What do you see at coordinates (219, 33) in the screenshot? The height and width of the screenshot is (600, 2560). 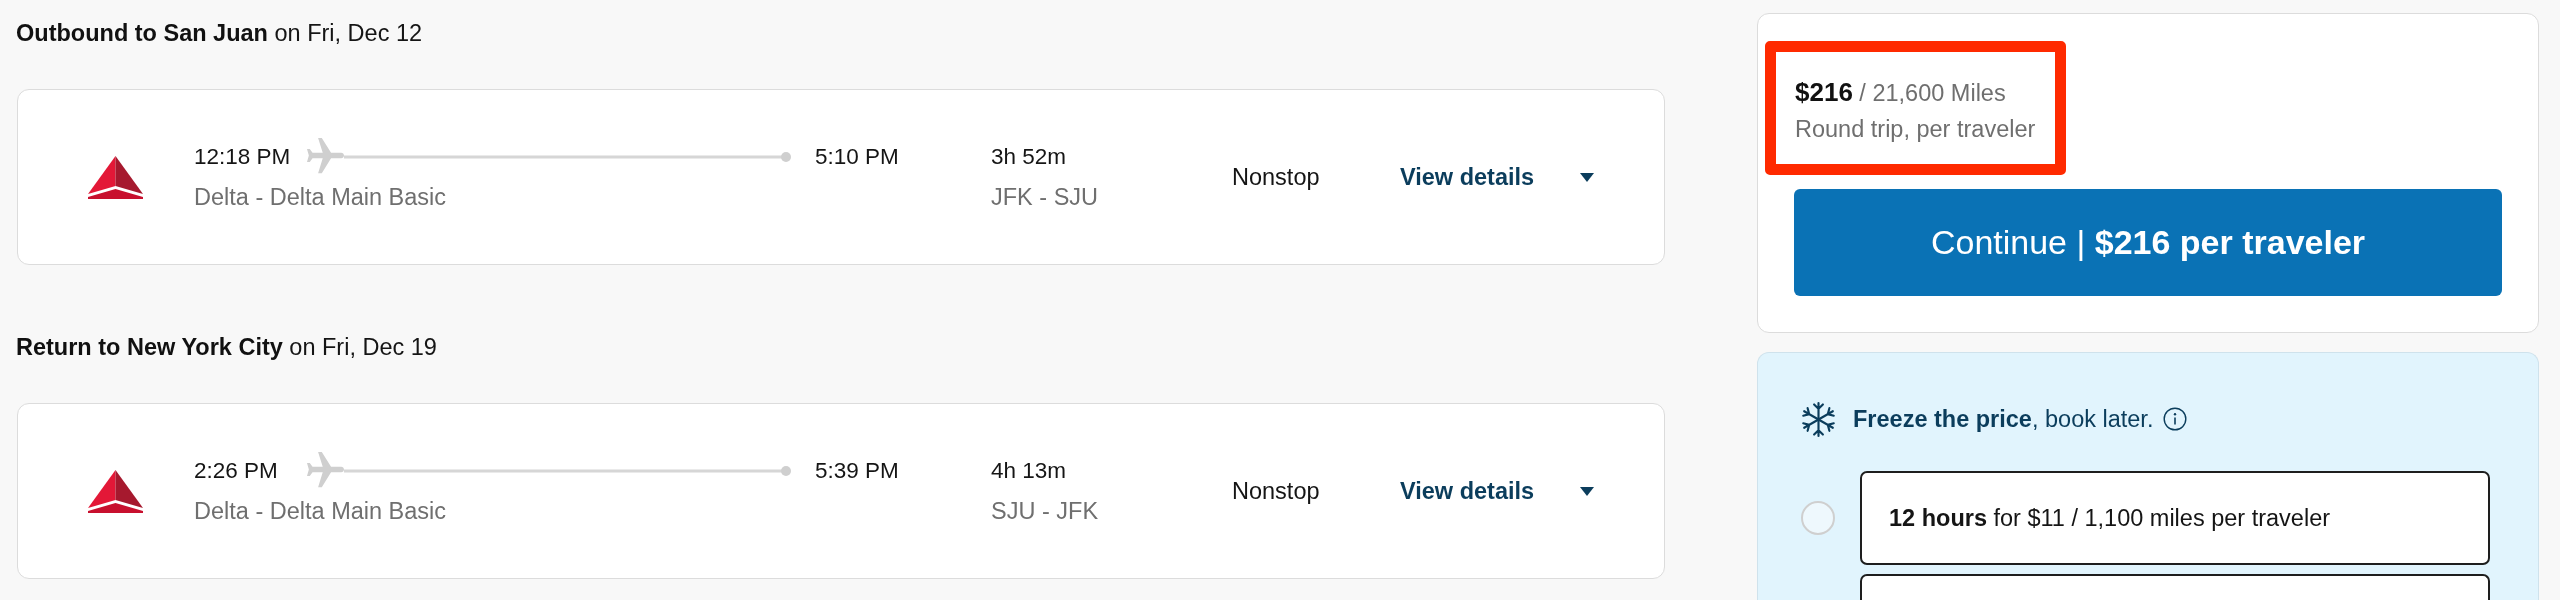 I see `section-heading: Outbound to San Juan on Fri, Dec 12` at bounding box center [219, 33].